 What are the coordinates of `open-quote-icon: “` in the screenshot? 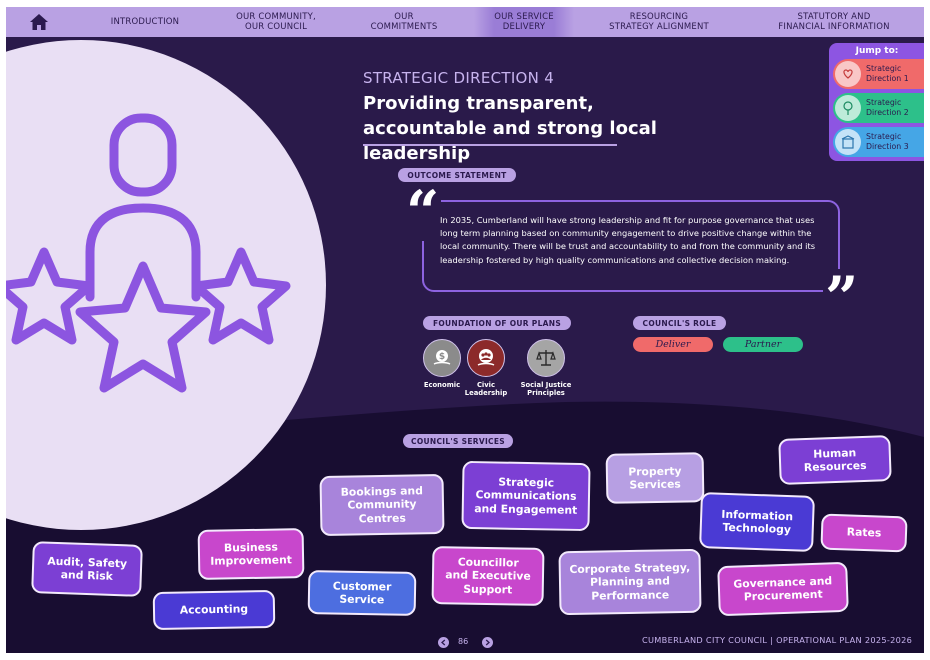 It's located at (423, 212).